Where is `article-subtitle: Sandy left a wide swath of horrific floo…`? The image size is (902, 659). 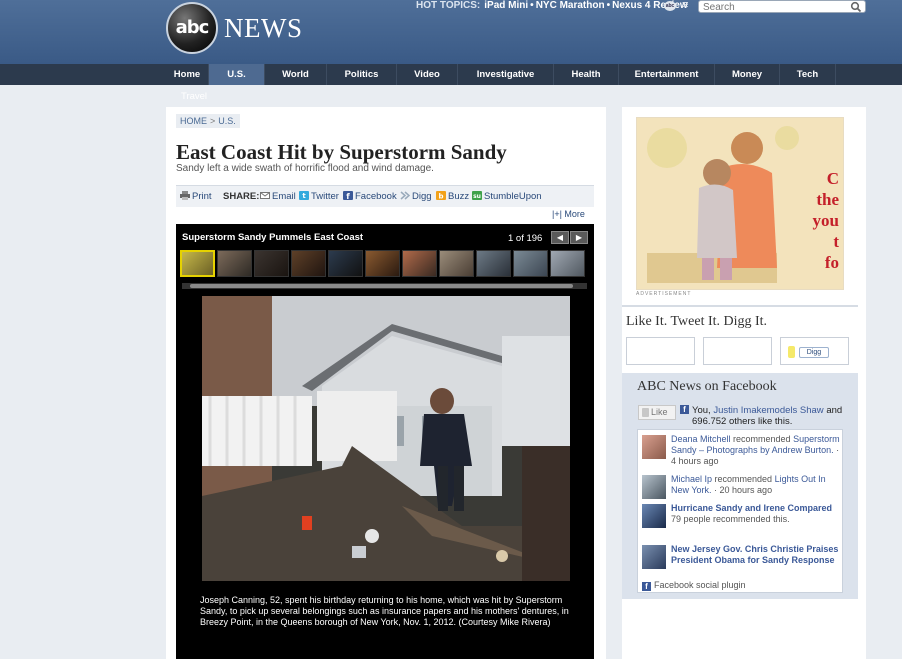
article-subtitle: Sandy left a wide swath of horrific floo… is located at coordinates (305, 168).